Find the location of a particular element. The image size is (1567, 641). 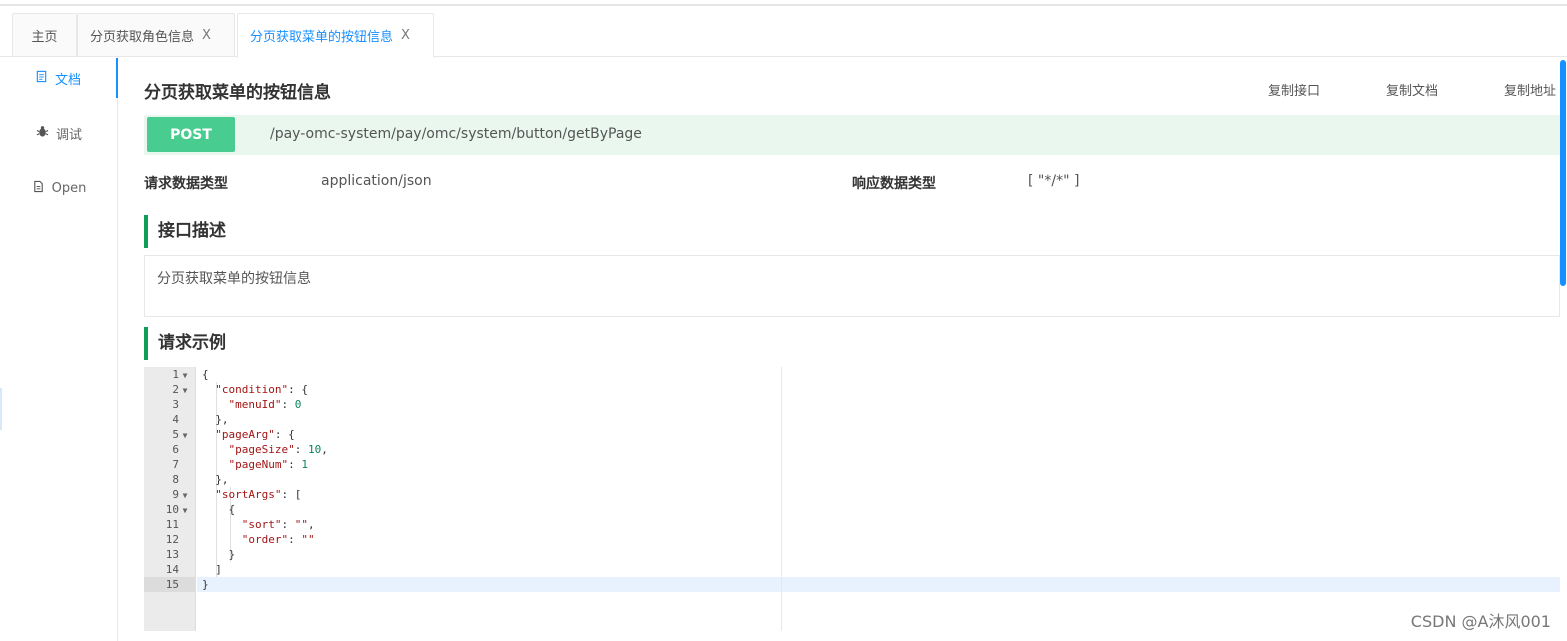

section-title-description: 接口描述 is located at coordinates (185, 231).